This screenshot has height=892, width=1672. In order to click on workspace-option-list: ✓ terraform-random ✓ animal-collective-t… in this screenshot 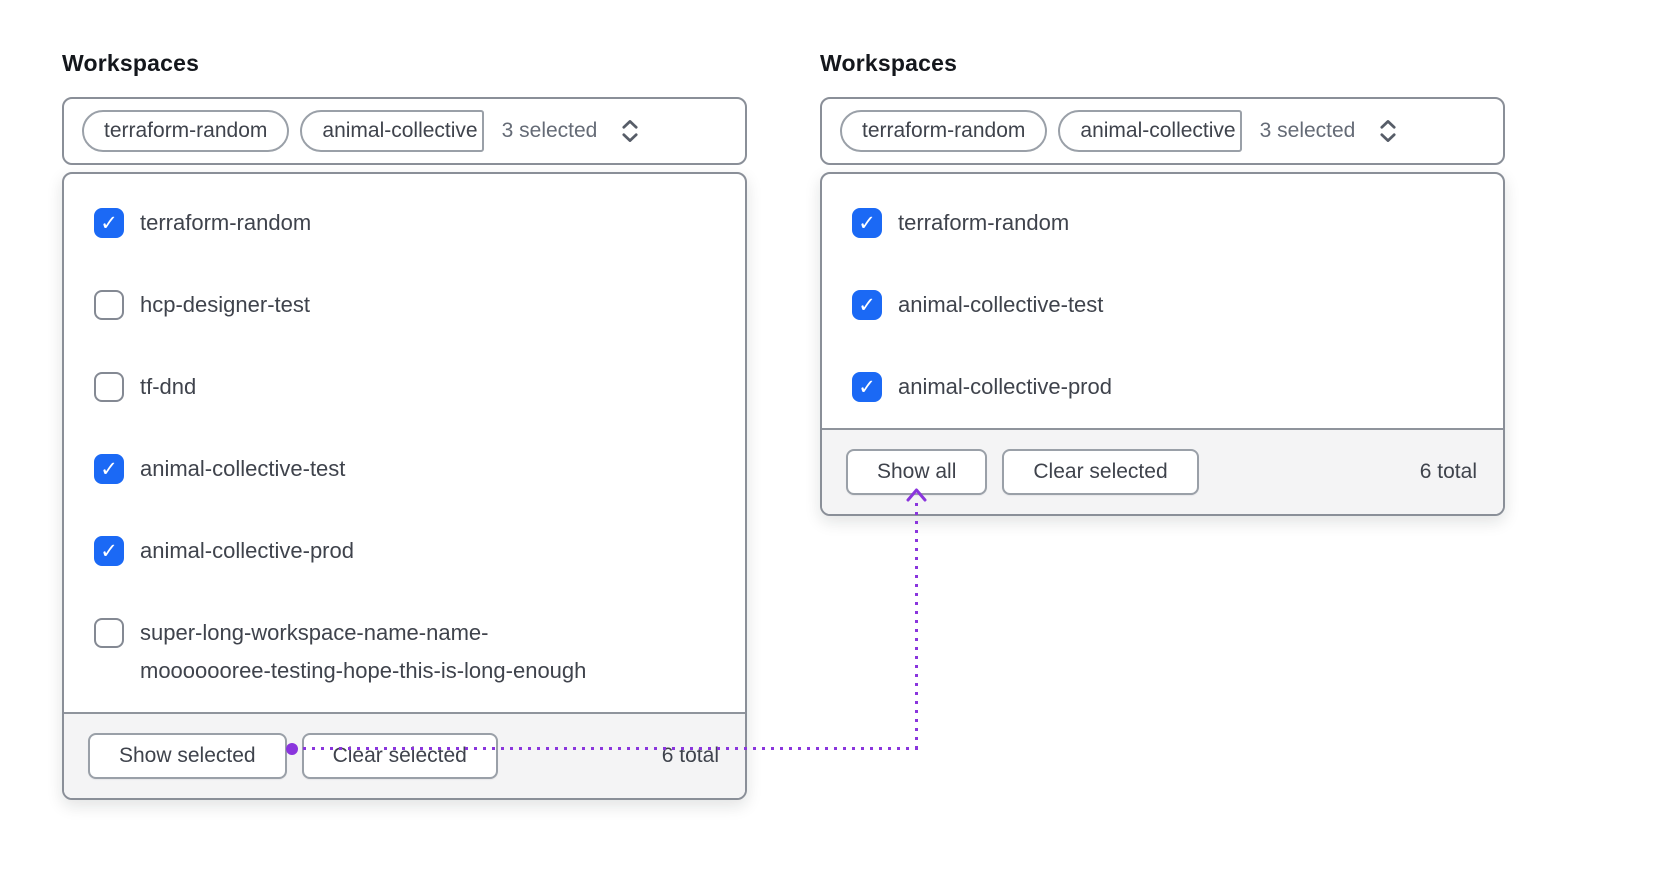, I will do `click(1162, 301)`.